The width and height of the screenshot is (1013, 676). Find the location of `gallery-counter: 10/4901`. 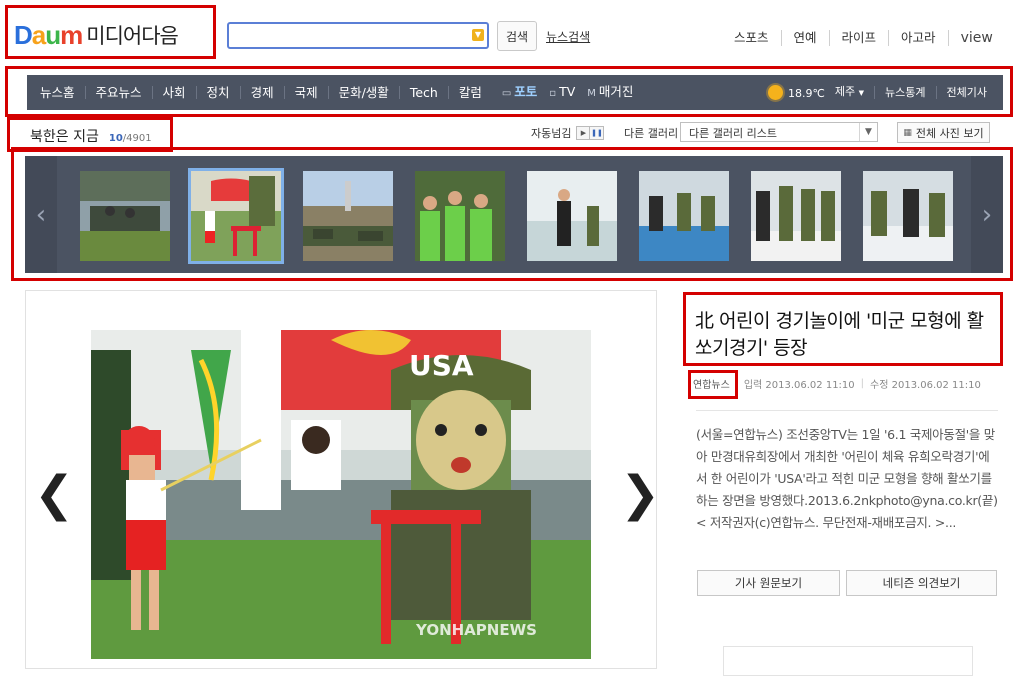

gallery-counter: 10/4901 is located at coordinates (130, 138).